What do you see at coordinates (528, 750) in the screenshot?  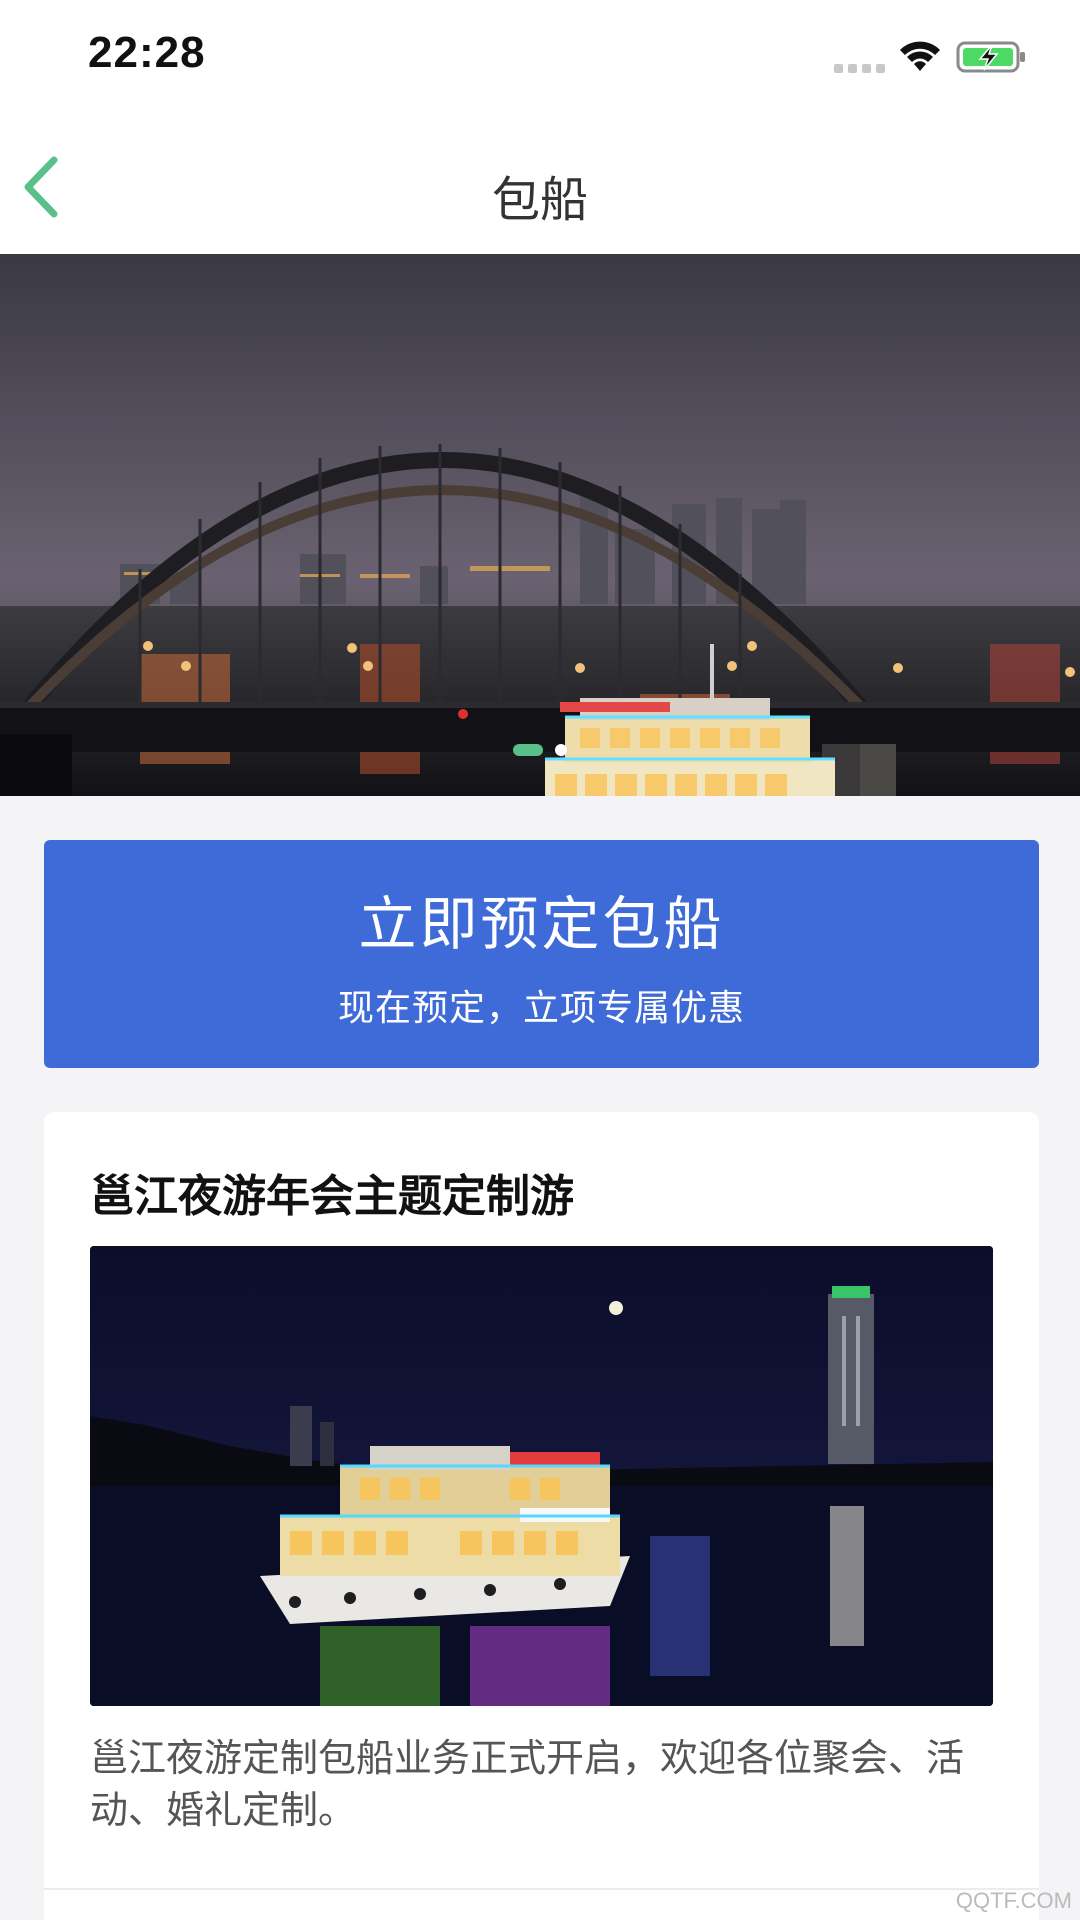 I see `carousel-dot-active` at bounding box center [528, 750].